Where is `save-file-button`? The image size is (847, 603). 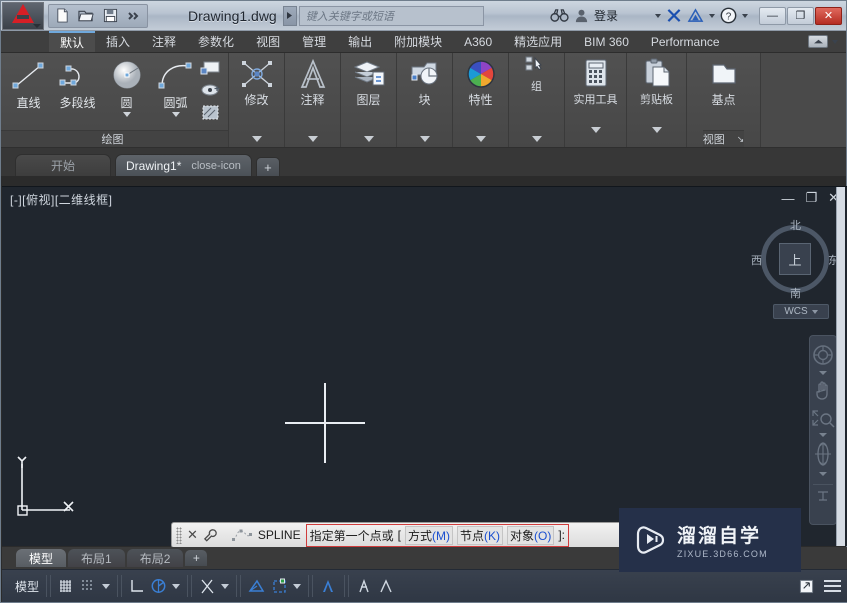
save-file-button is located at coordinates (110, 16).